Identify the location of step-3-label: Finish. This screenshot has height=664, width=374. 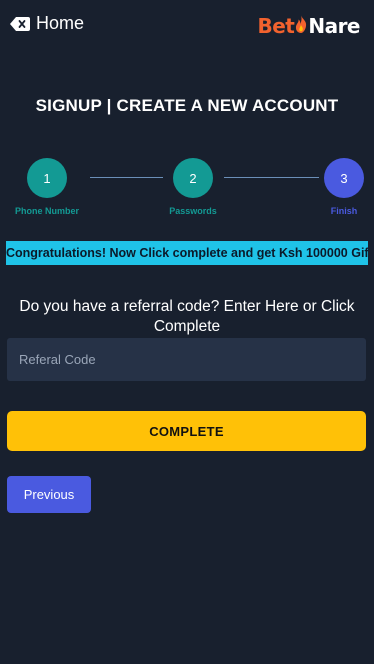
(344, 211).